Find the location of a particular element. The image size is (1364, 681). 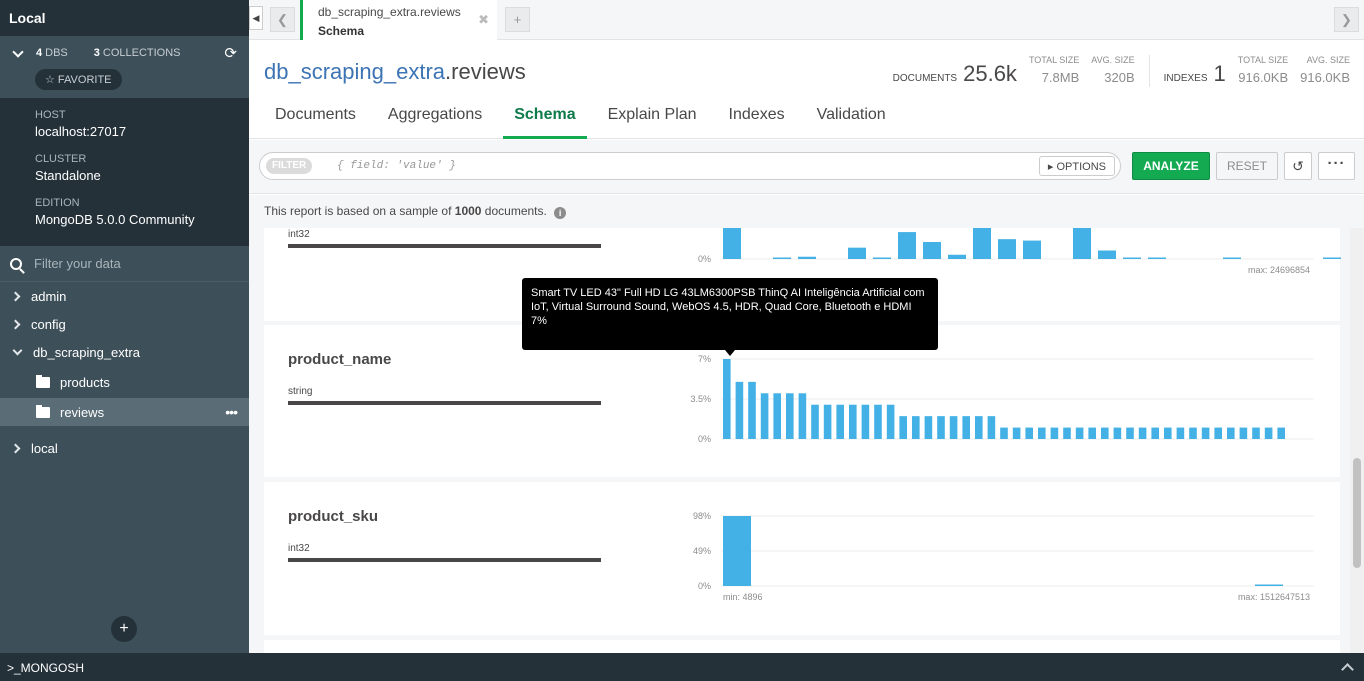

filter-placeholder: { field: 'value' } is located at coordinates (396, 166).